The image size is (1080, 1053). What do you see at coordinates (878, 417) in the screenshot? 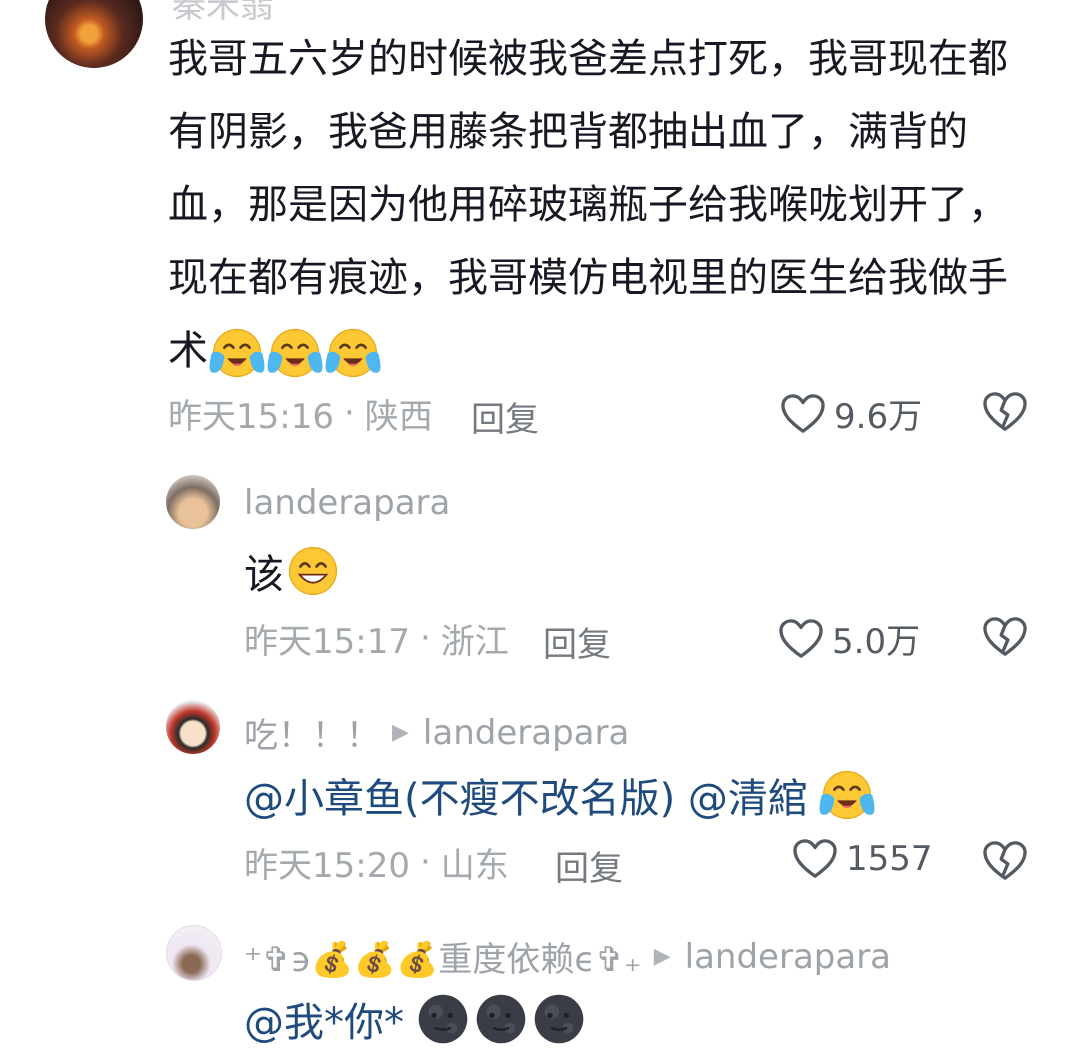
I see `like-count: 9.6万` at bounding box center [878, 417].